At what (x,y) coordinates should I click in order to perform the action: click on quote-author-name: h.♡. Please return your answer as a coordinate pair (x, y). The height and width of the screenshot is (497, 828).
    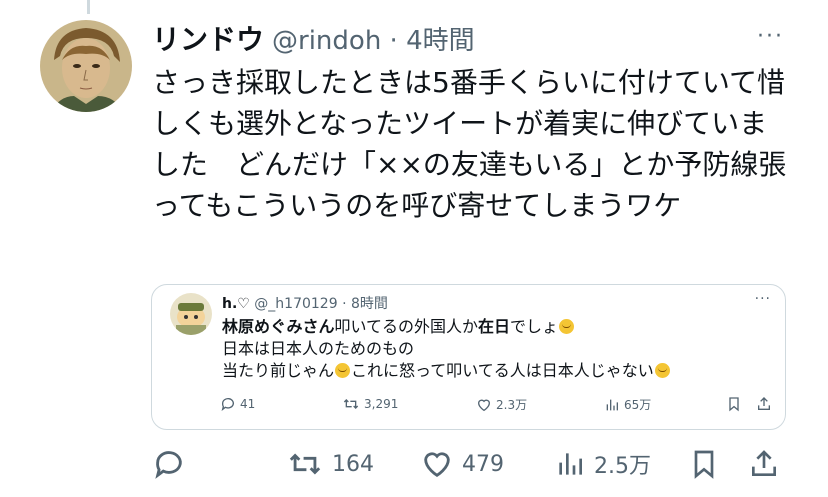
    Looking at the image, I should click on (236, 304).